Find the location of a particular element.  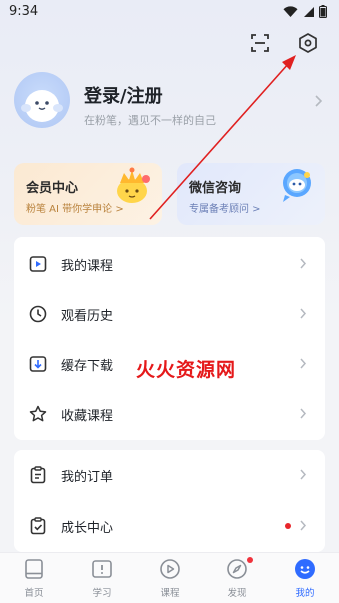

avatar is located at coordinates (42, 100).